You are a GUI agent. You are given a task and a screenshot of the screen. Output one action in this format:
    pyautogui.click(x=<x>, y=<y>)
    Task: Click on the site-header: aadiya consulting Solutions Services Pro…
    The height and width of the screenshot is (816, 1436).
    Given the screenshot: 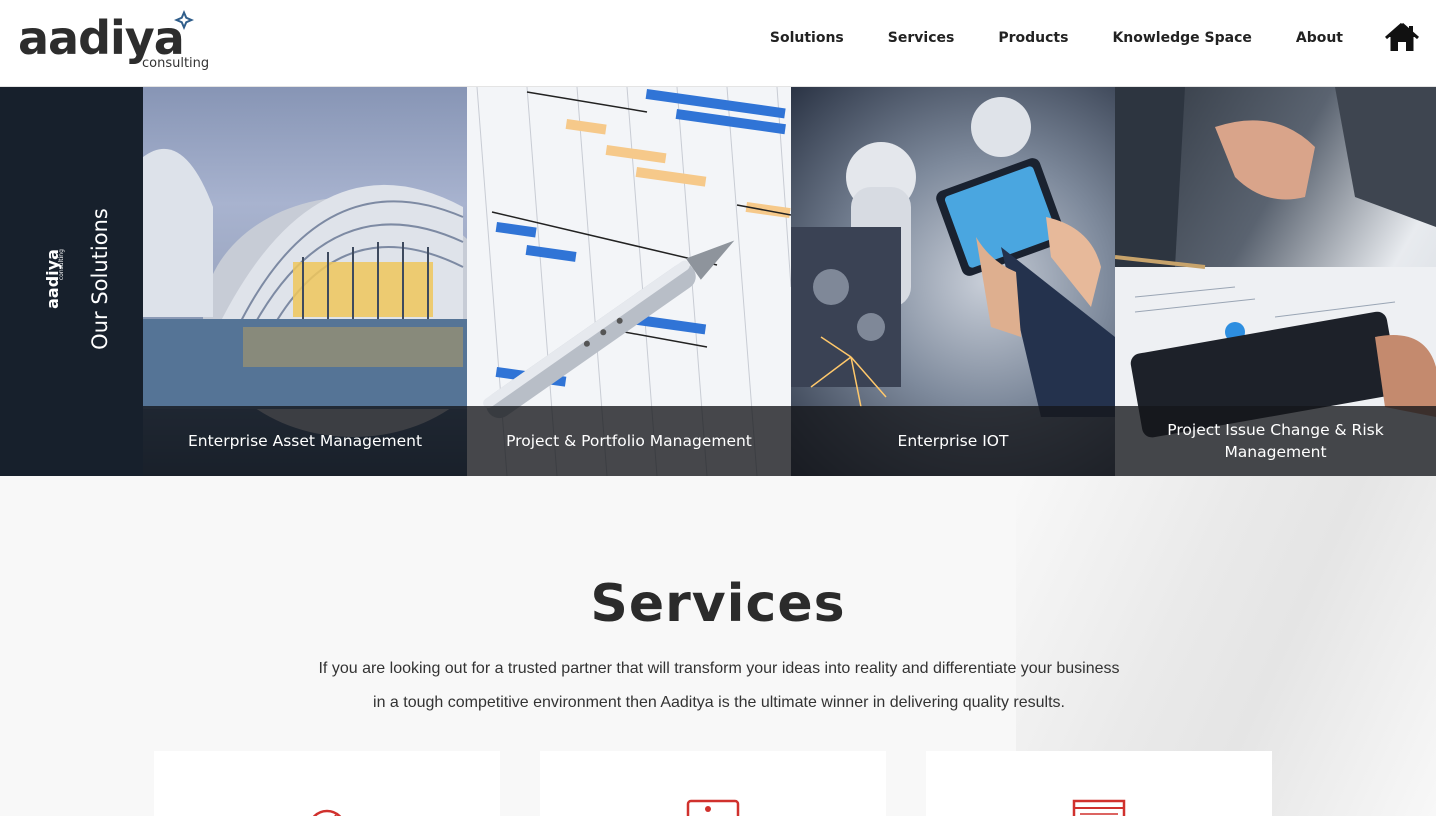 What is the action you would take?
    pyautogui.click(x=718, y=43)
    